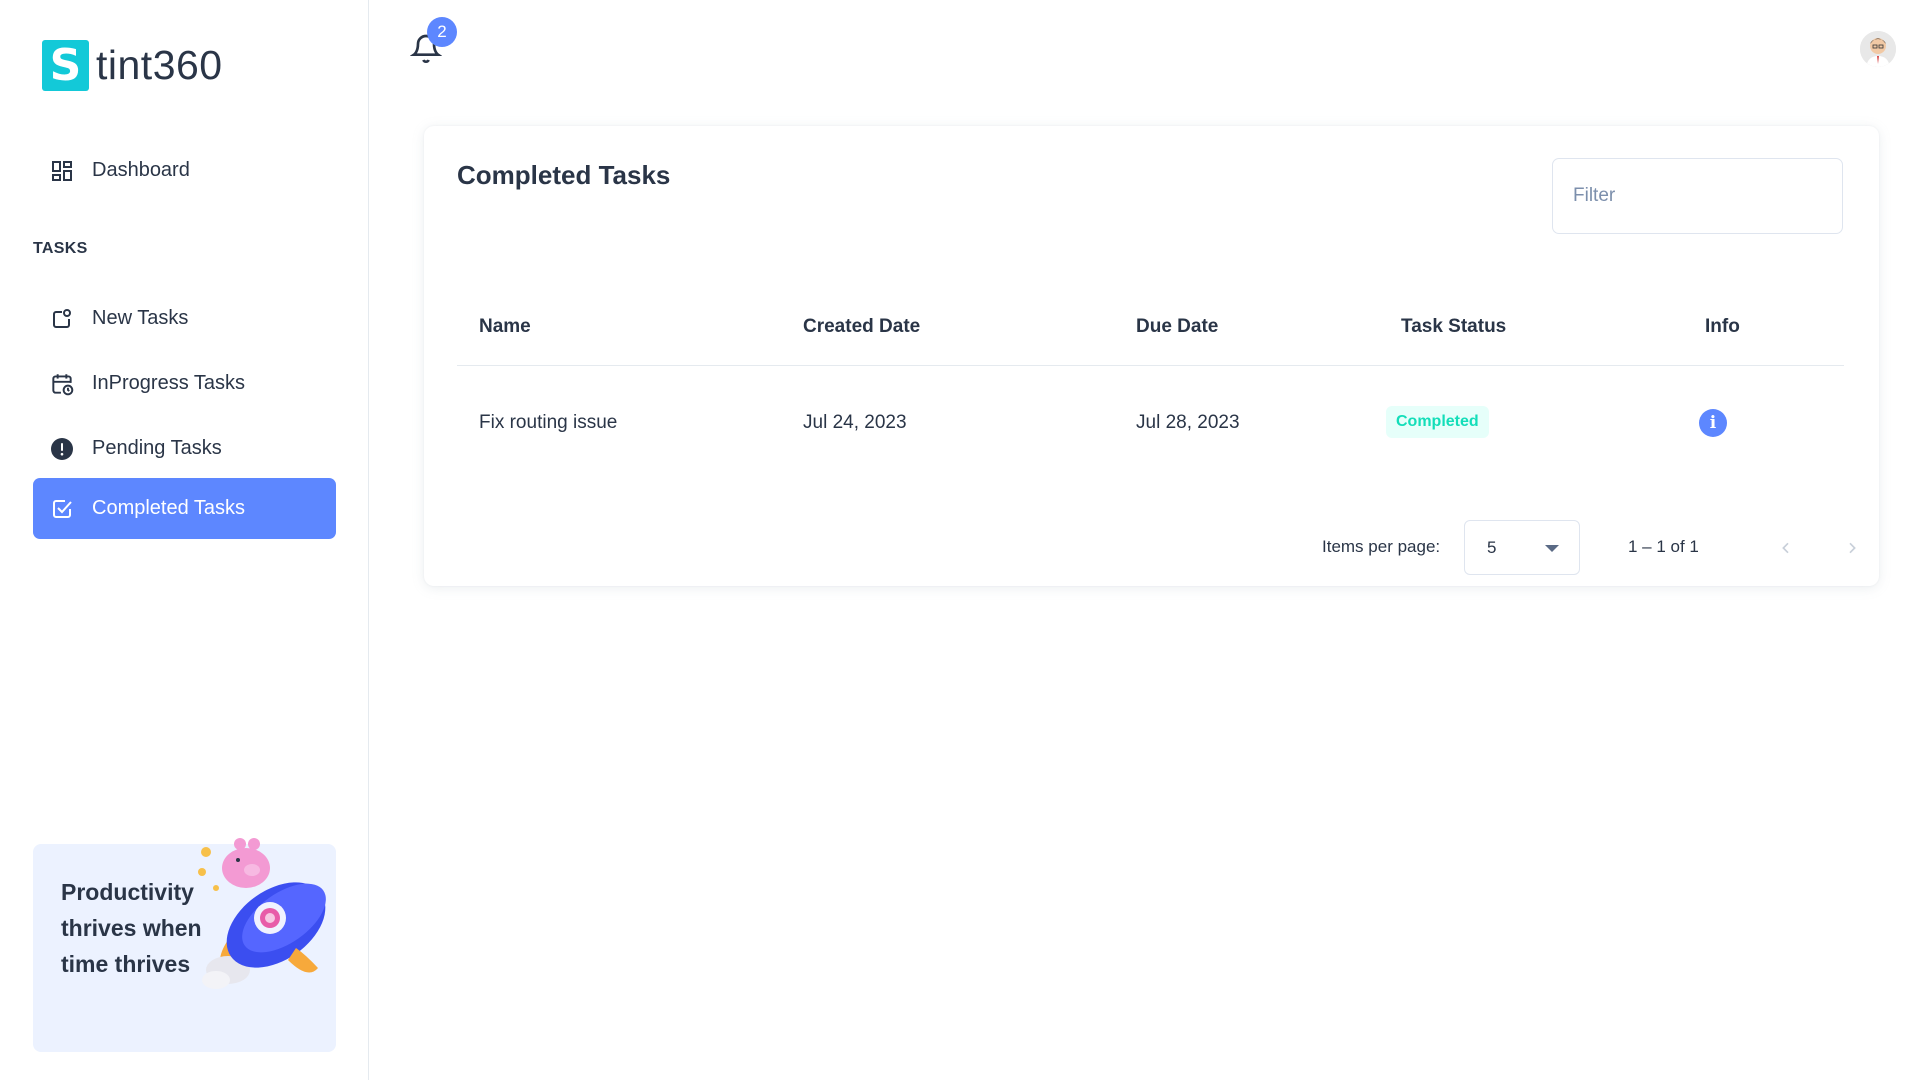 This screenshot has height=1080, width=1920. What do you see at coordinates (1552, 548) in the screenshot?
I see `caret-down-icon` at bounding box center [1552, 548].